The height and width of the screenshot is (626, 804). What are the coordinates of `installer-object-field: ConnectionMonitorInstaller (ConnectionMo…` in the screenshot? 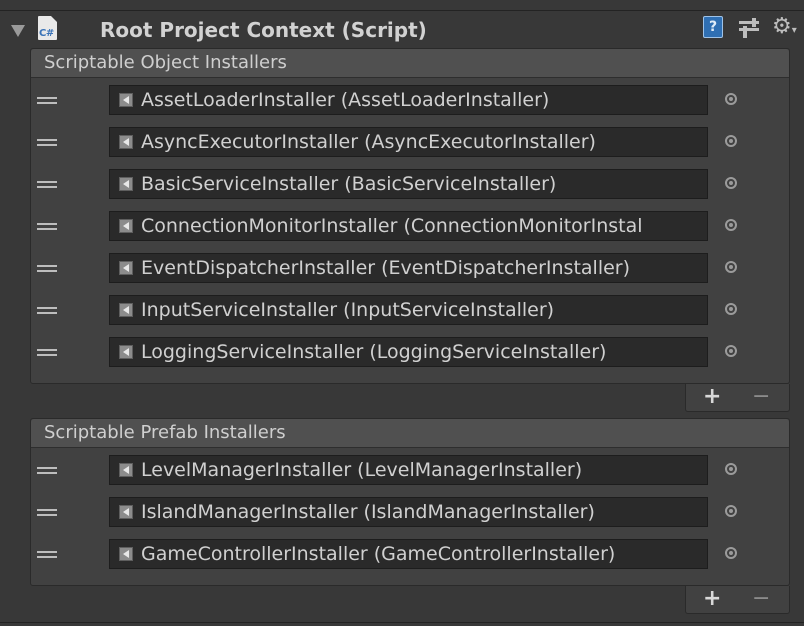 It's located at (408, 226).